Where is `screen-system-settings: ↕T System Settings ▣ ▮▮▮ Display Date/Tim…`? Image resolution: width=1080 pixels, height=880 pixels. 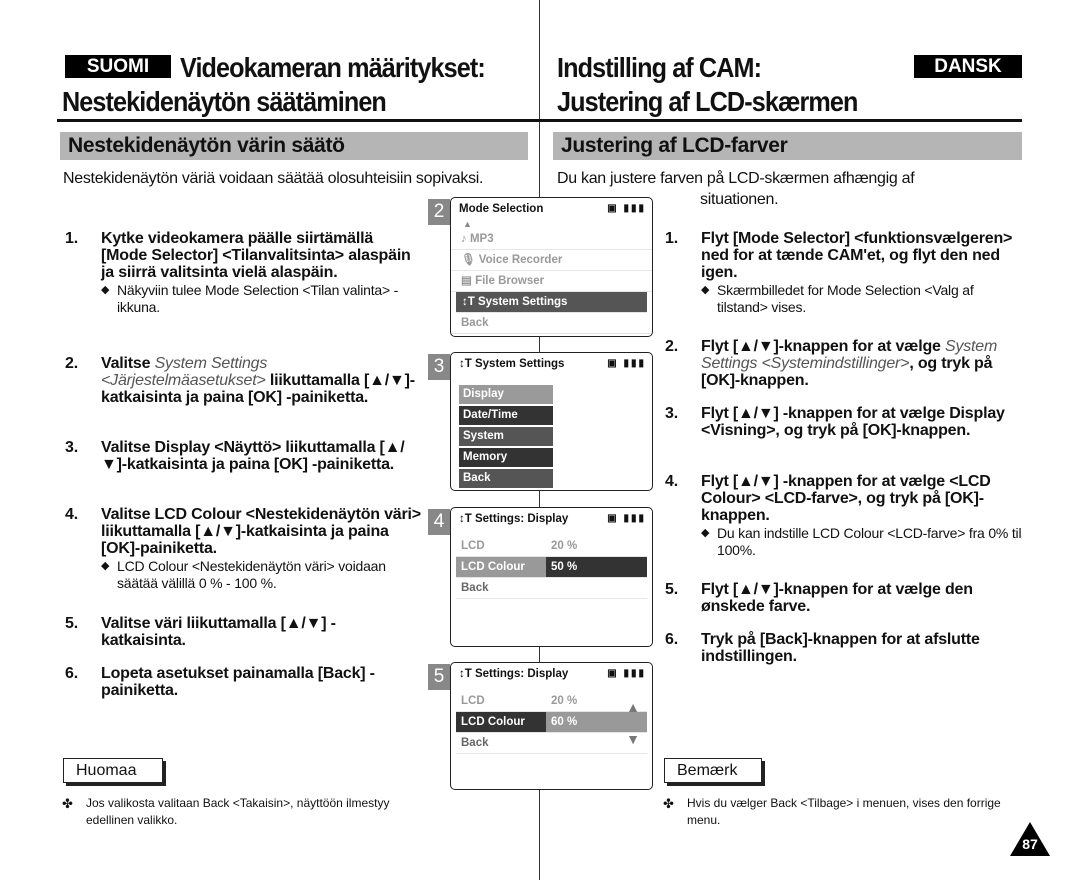
screen-system-settings: ↕T System Settings ▣ ▮▮▮ Display Date/Tim… is located at coordinates (551, 421).